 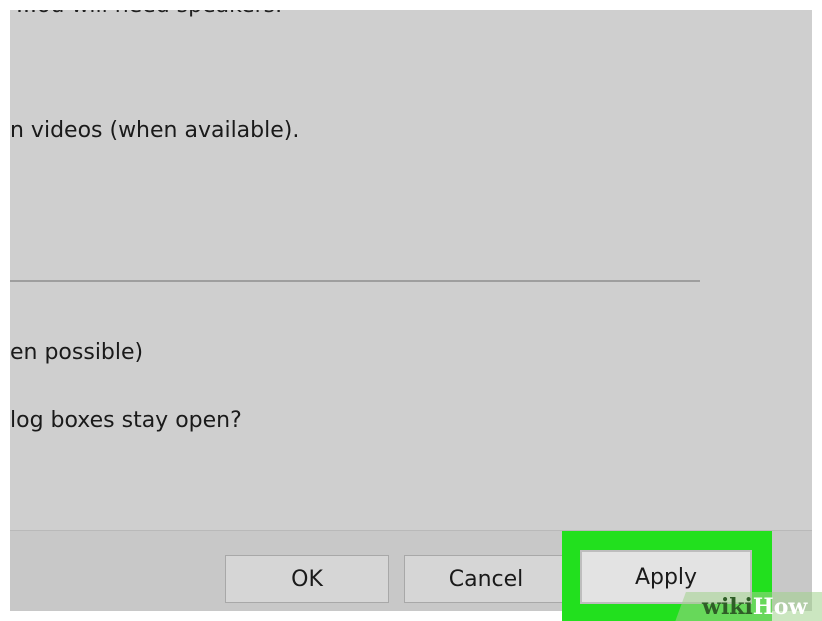 I want to click on watermark-how: How, so click(x=780, y=607).